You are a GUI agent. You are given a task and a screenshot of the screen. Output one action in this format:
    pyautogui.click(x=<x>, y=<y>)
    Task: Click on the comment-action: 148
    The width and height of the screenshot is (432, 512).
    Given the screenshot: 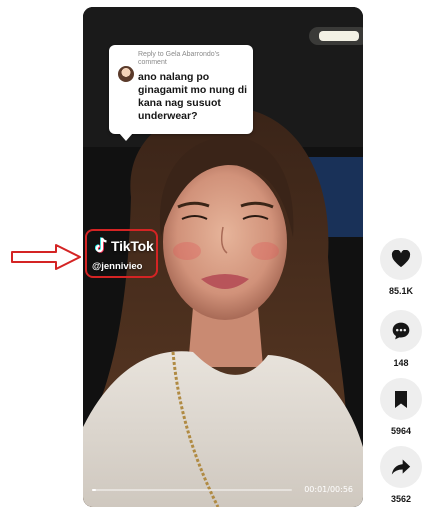 What is the action you would take?
    pyautogui.click(x=401, y=339)
    